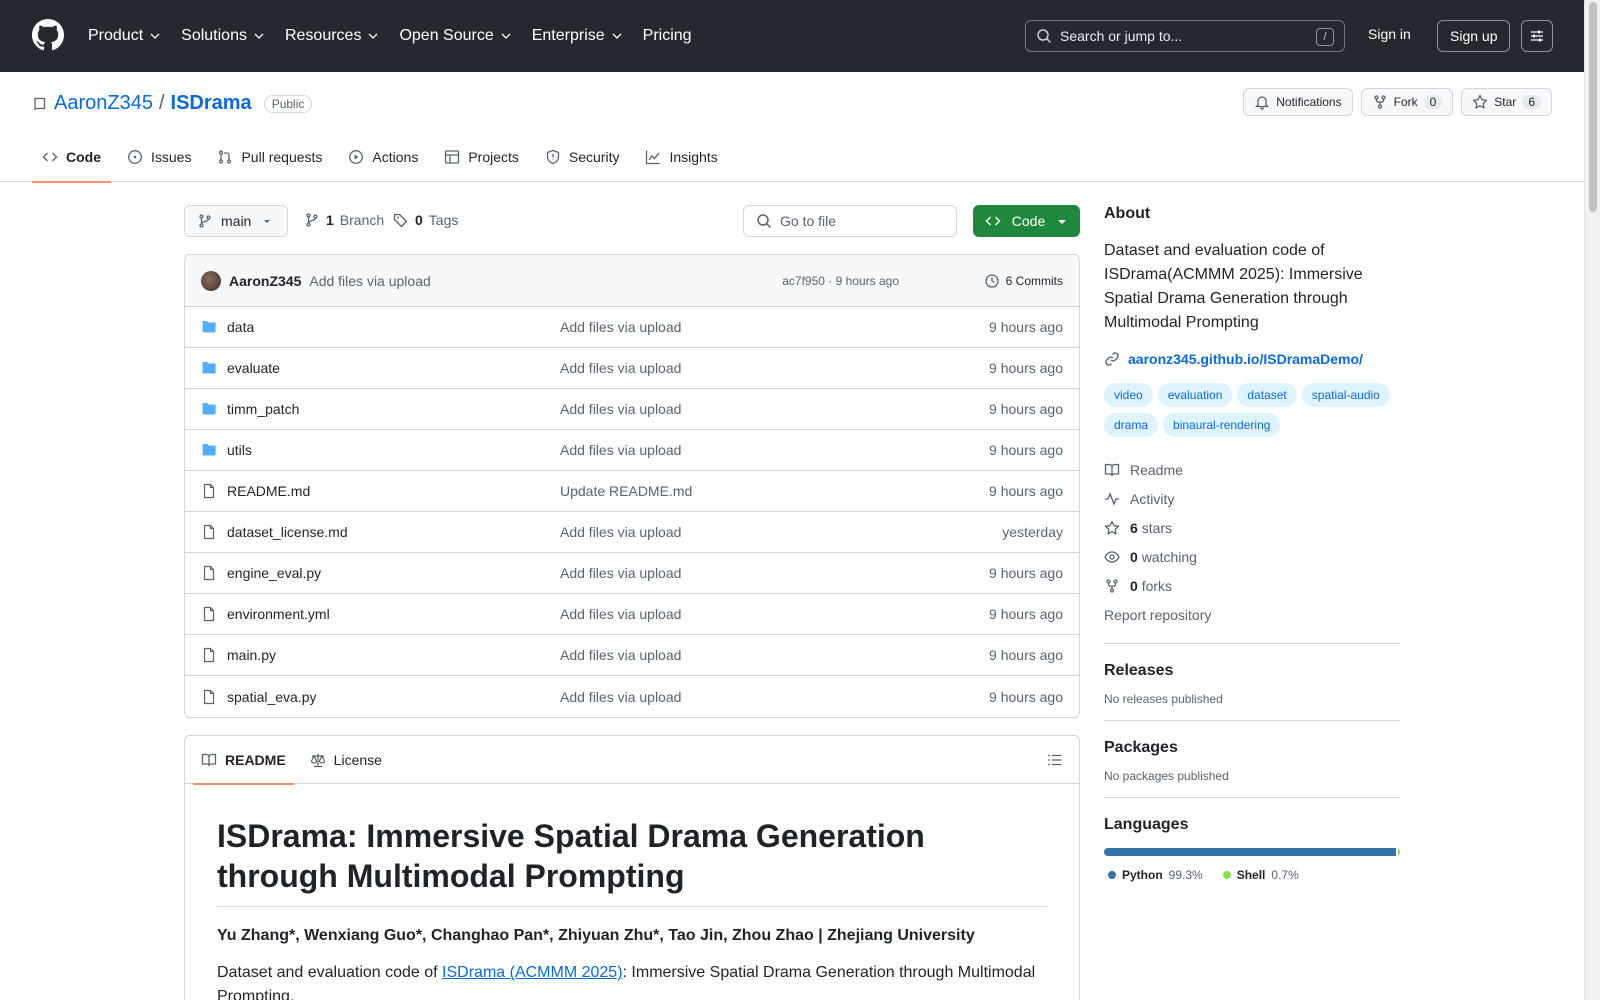  I want to click on fork-button: Fork 0, so click(1407, 102).